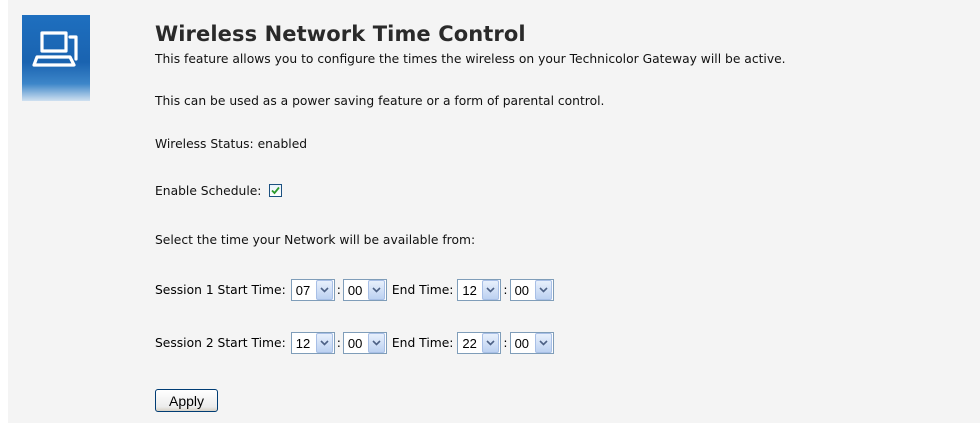 This screenshot has height=423, width=980. I want to click on checkmark-icon, so click(276, 190).